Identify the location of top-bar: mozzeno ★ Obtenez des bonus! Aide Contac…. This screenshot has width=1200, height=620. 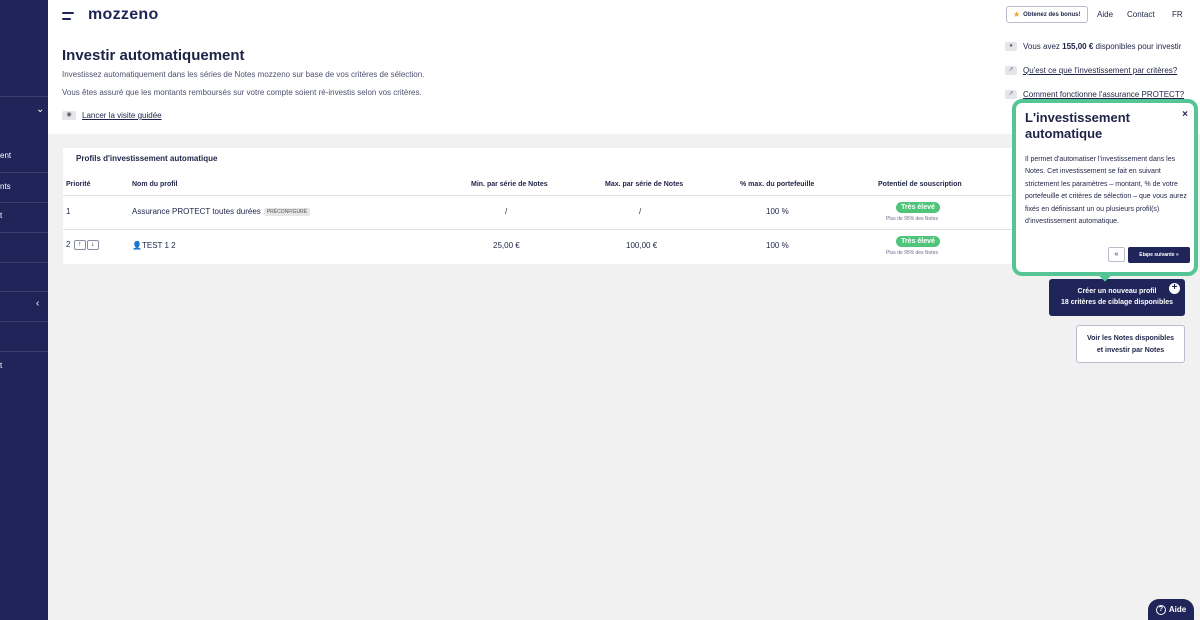
(624, 17).